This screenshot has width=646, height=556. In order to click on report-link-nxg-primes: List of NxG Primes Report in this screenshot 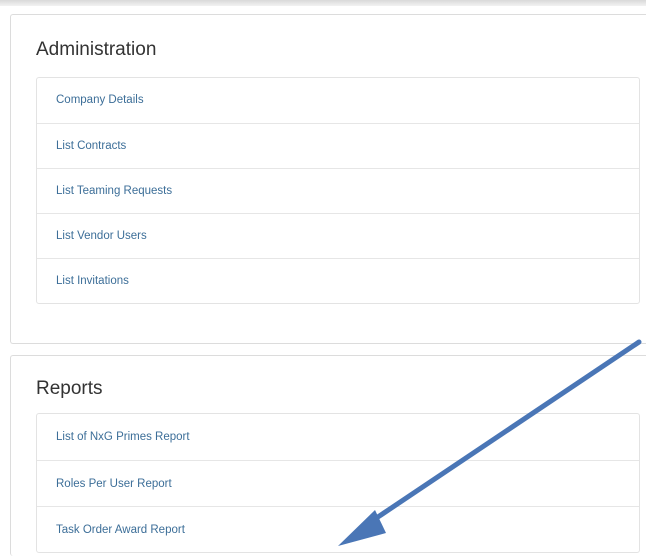, I will do `click(338, 437)`.